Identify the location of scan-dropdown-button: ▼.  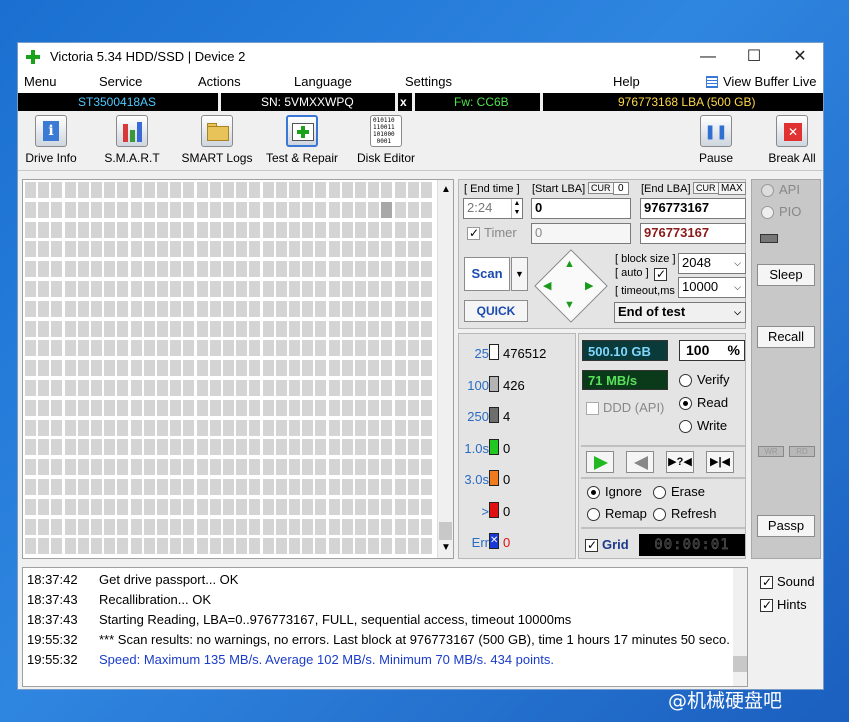
(519, 274).